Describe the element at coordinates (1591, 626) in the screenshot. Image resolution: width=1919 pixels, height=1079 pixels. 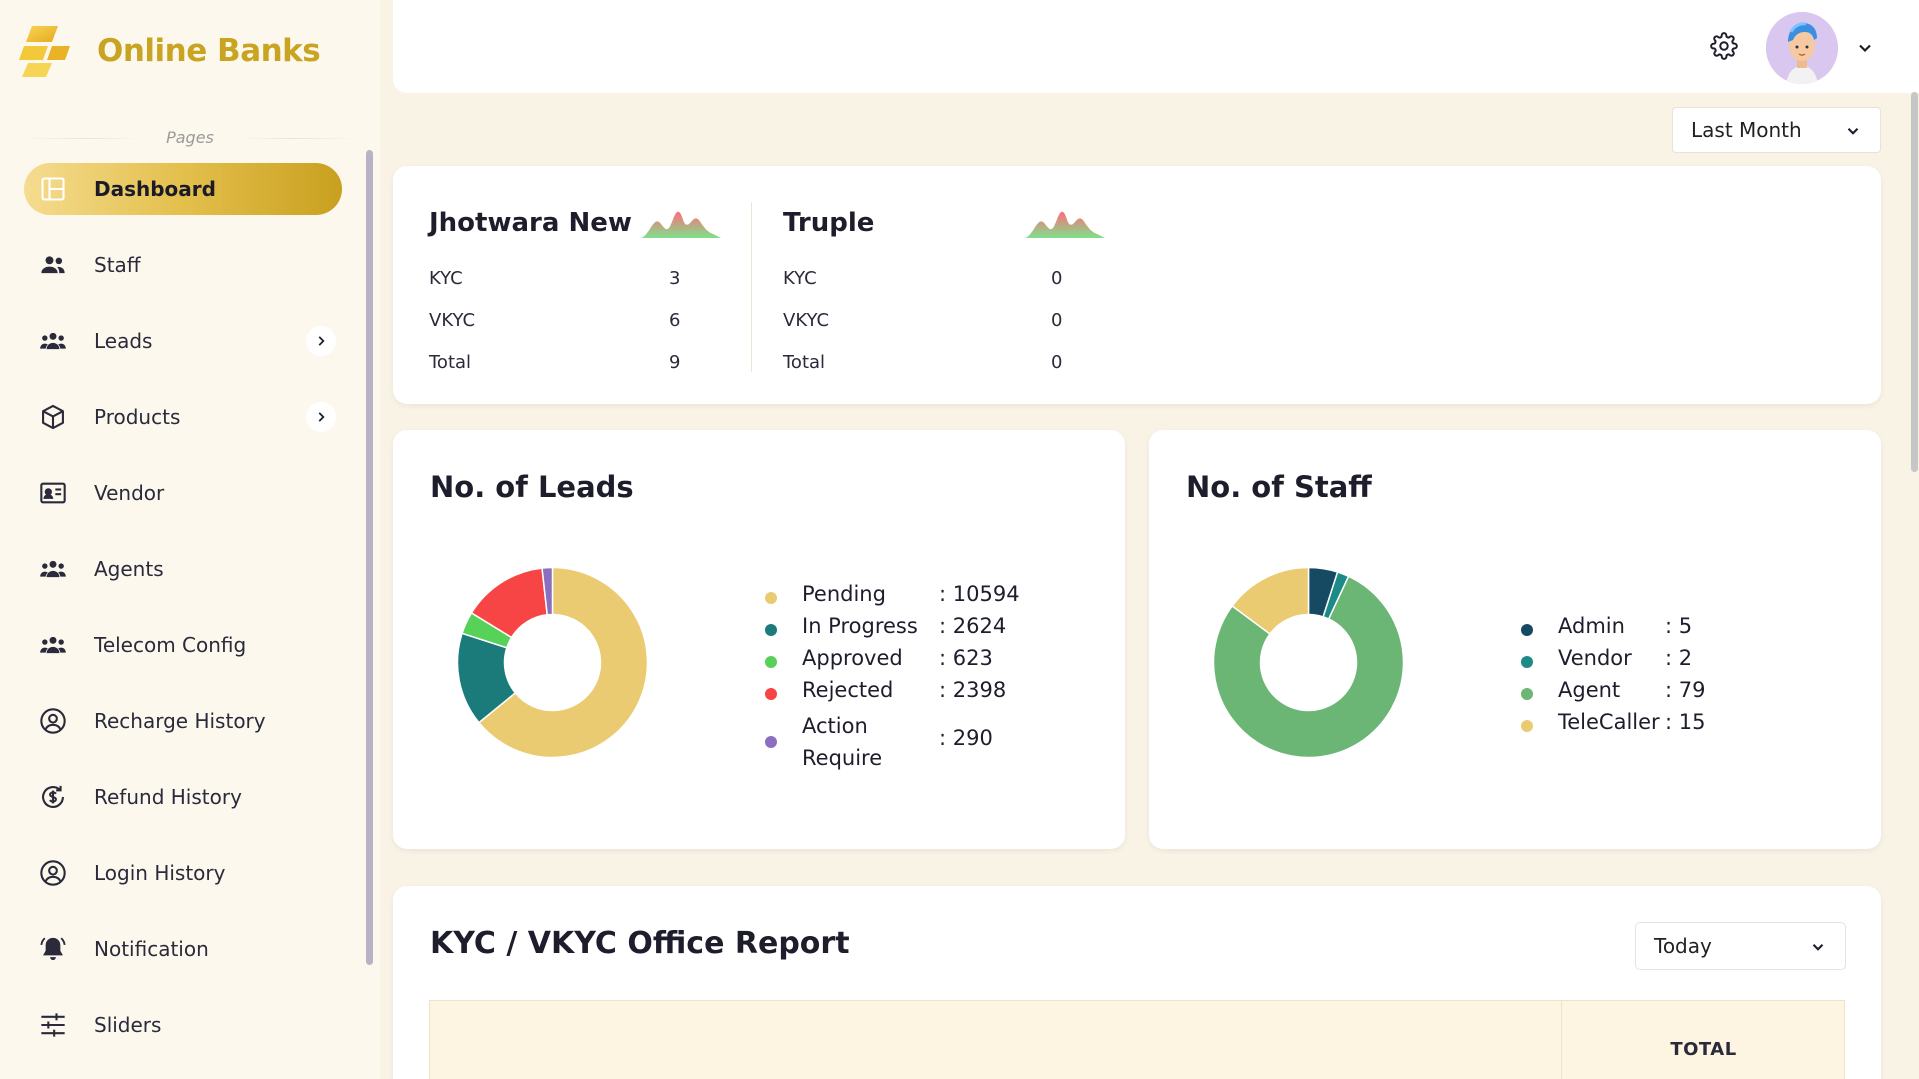
I see `legend-label: Admin` at that location.